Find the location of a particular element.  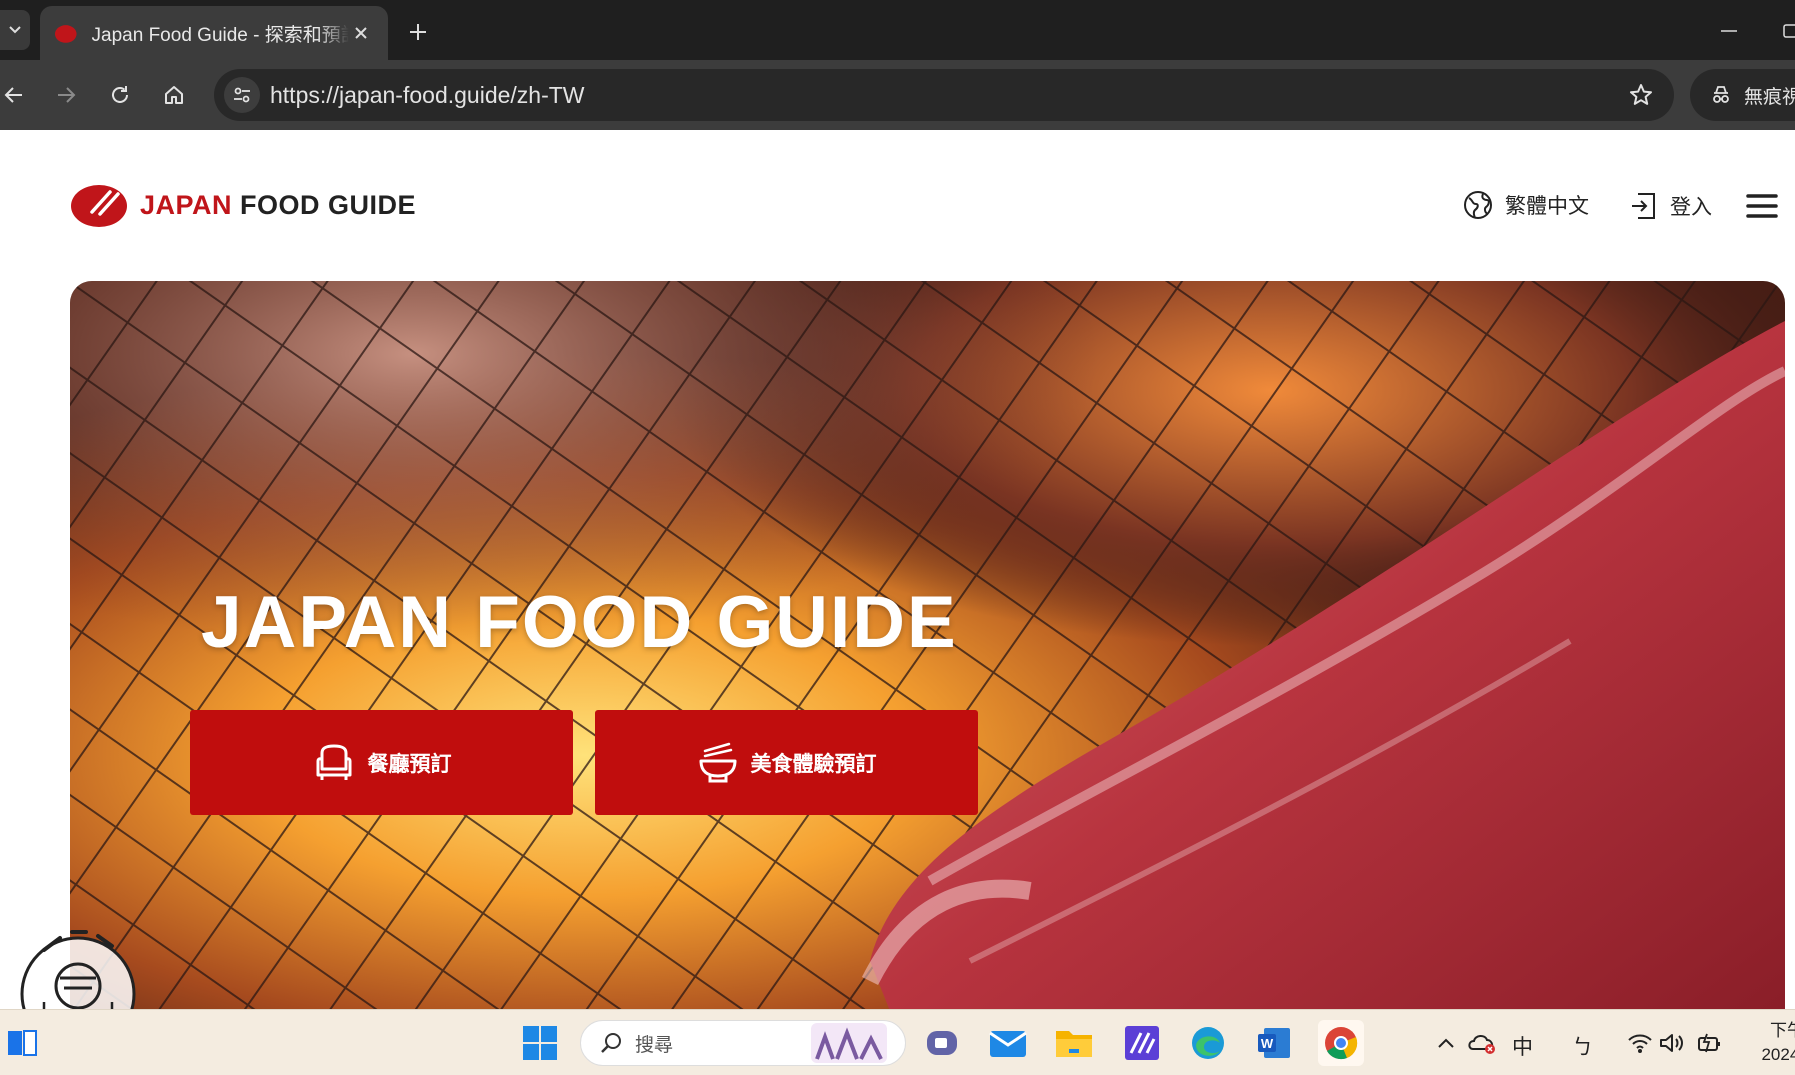

japan-food-guide-favicon is located at coordinates (65, 34).